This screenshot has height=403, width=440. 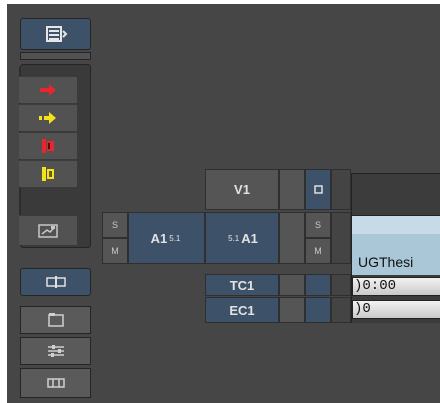 I want to click on timeline-area: UGThesi )0:00 )0, so click(x=395, y=248).